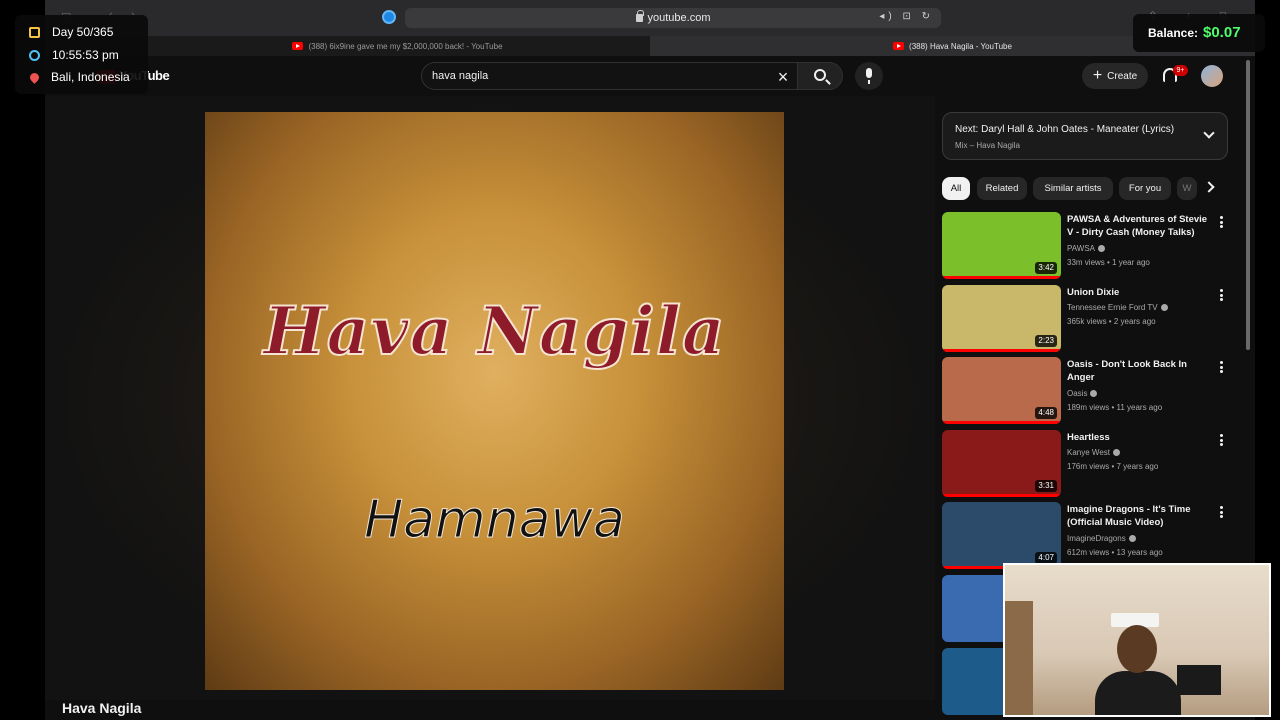 This screenshot has width=1280, height=720. Describe the element at coordinates (639, 16) in the screenshot. I see `lock-icon` at that location.